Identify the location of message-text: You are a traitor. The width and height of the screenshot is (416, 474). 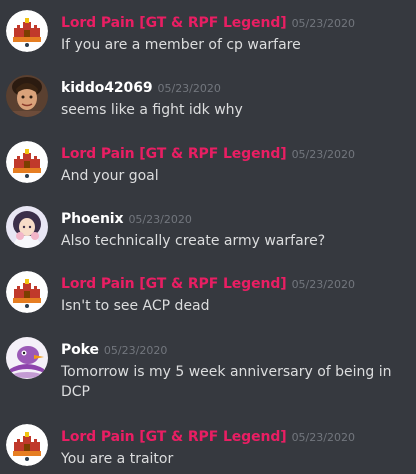
(117, 459).